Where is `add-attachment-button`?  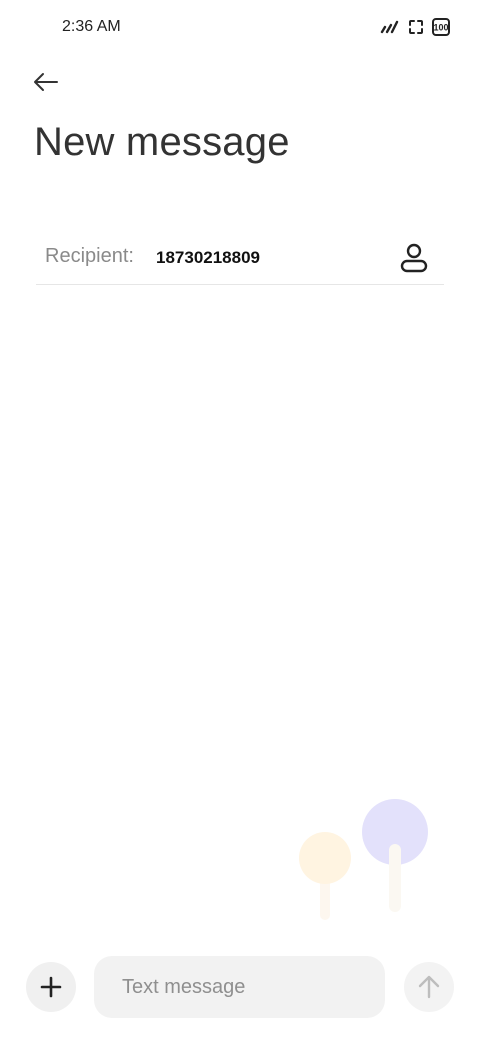 add-attachment-button is located at coordinates (51, 987).